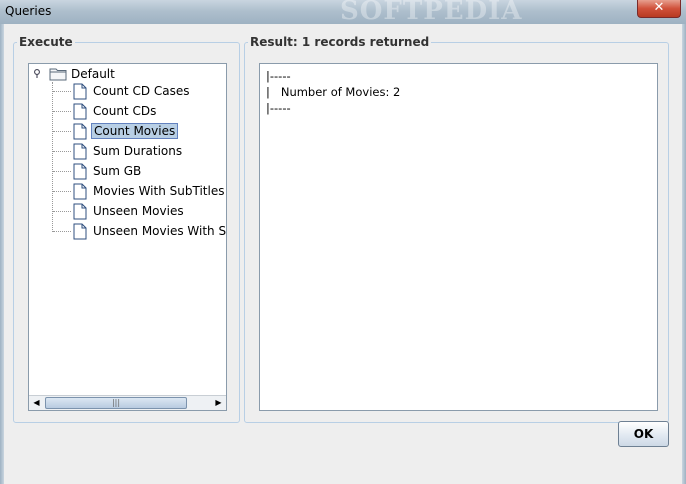 The height and width of the screenshot is (484, 686). I want to click on arrow-right-icon: ▶, so click(218, 402).